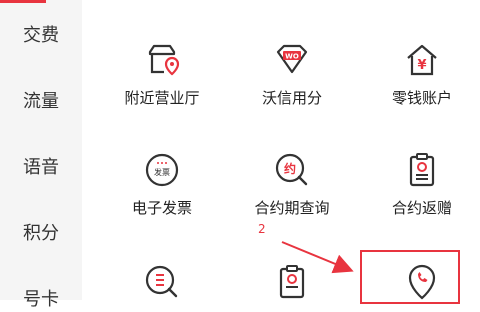 This screenshot has width=480, height=312. What do you see at coordinates (410, 277) in the screenshot?
I see `annotation-highlight-box` at bounding box center [410, 277].